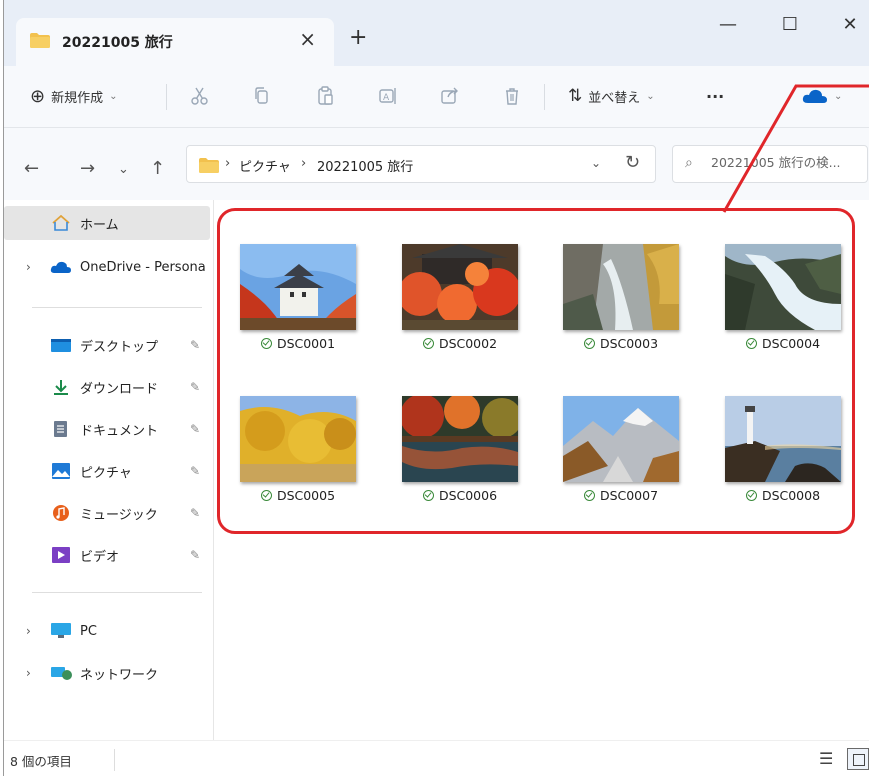 The width and height of the screenshot is (869, 776). I want to click on onedrive-button: ⌄, so click(822, 96).